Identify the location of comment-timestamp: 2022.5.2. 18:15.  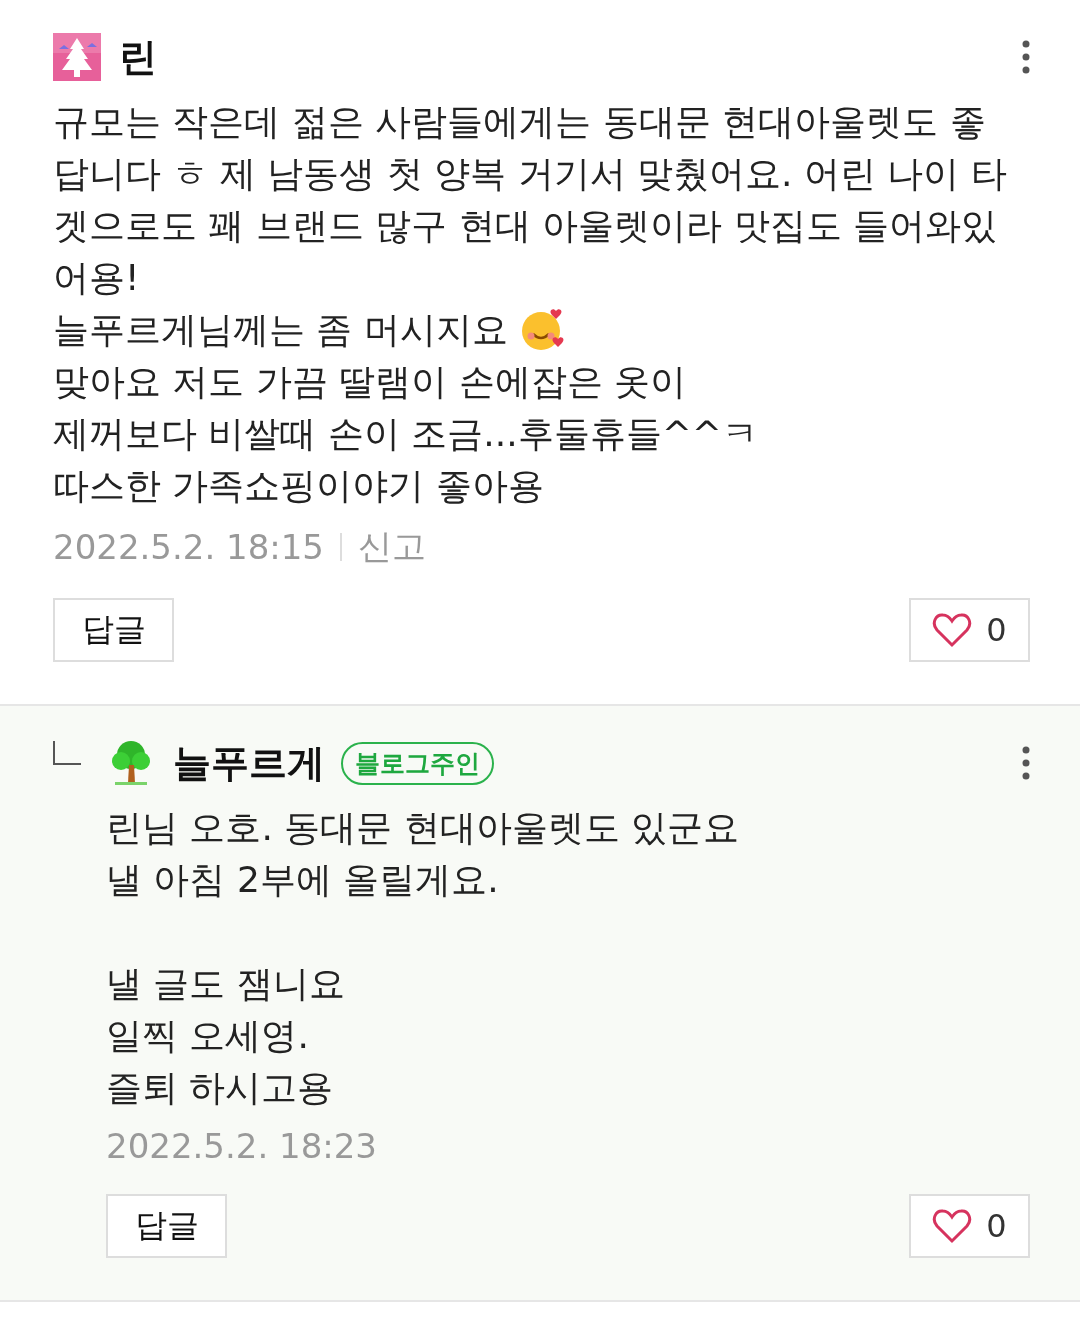
(188, 547).